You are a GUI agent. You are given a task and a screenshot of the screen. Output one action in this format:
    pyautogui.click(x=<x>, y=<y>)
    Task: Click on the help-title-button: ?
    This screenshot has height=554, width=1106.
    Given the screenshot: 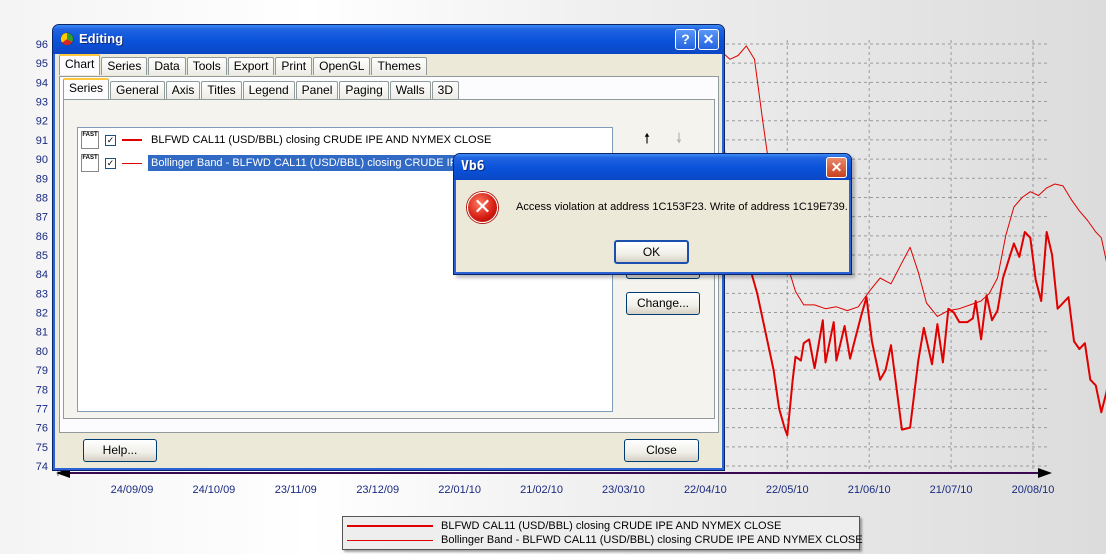 What is the action you would take?
    pyautogui.click(x=685, y=39)
    